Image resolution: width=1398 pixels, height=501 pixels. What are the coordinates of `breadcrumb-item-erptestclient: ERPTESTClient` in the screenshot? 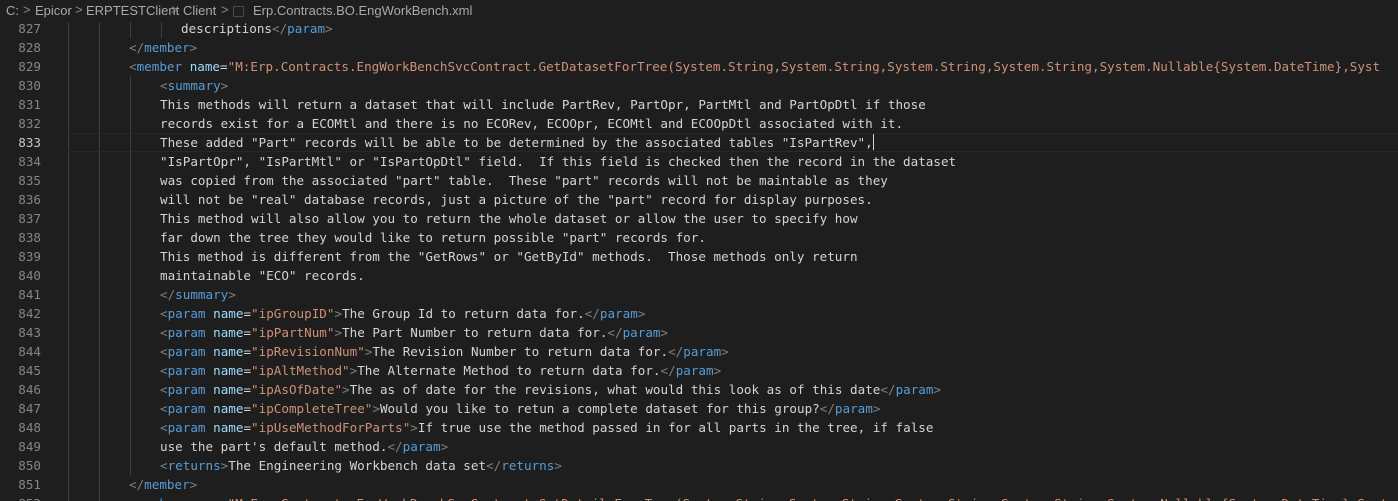 It's located at (132, 10).